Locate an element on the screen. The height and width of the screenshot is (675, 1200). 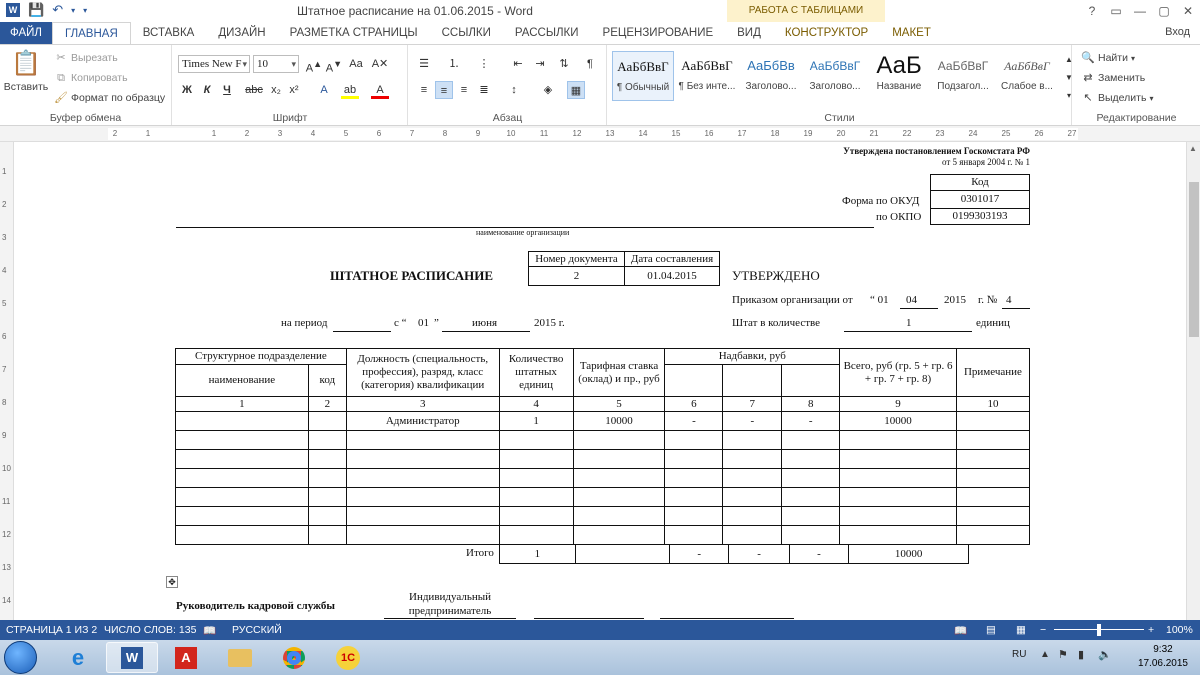
web-layout-icon: ▦ is located at coordinates (1021, 630).